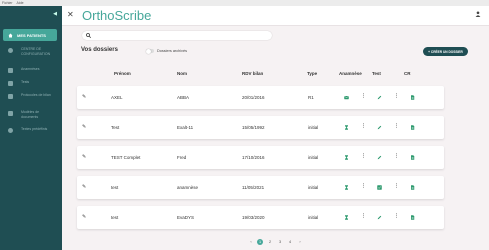  I want to click on search-icon, so click(88, 35).